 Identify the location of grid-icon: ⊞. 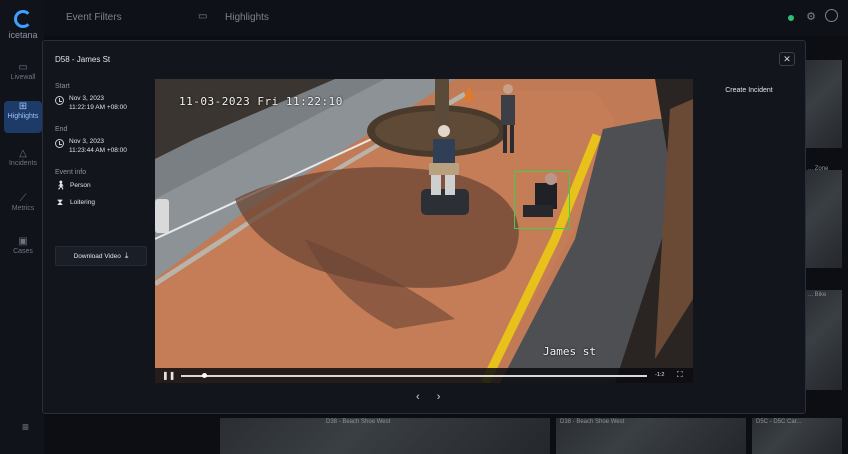
(23, 106).